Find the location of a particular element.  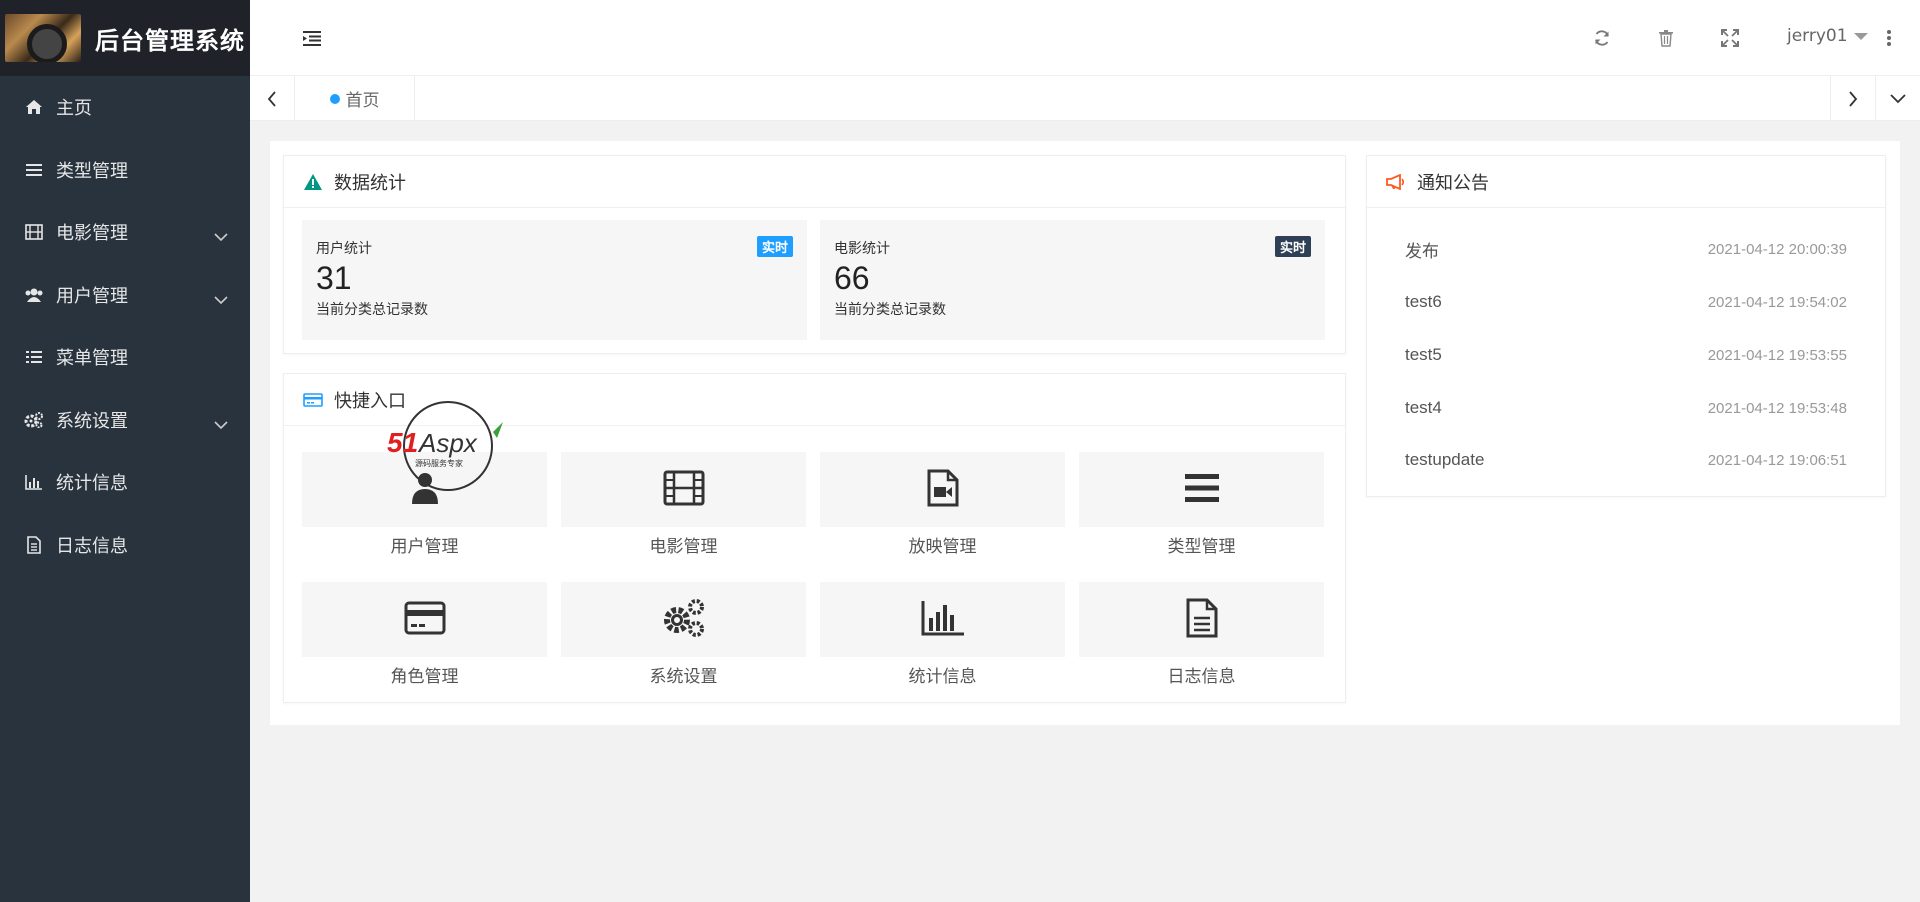

notice-item: test5 2021-04-12 19:53:55 is located at coordinates (1626, 355).